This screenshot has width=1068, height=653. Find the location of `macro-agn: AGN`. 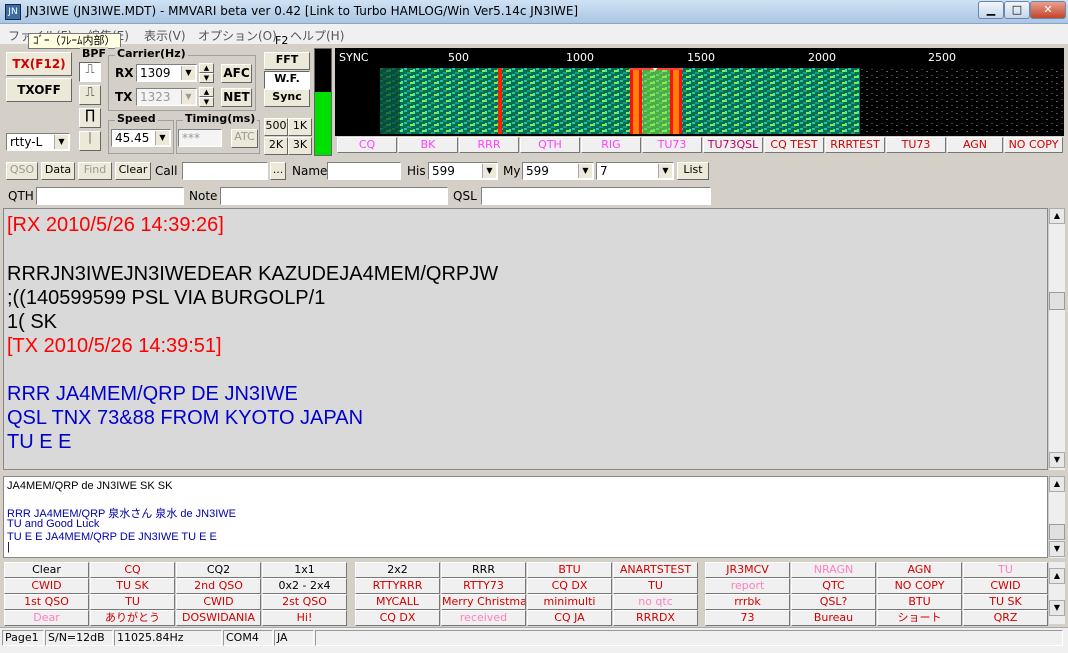

macro-agn: AGN is located at coordinates (975, 145).